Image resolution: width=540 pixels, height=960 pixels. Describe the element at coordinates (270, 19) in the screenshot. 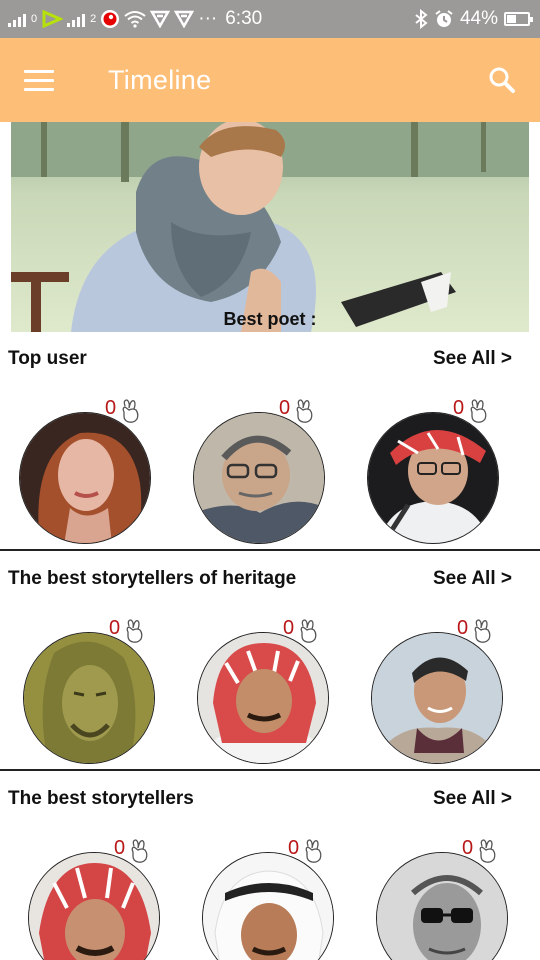

I see `status-bar: 0 2 ··· 6:30 44%` at that location.